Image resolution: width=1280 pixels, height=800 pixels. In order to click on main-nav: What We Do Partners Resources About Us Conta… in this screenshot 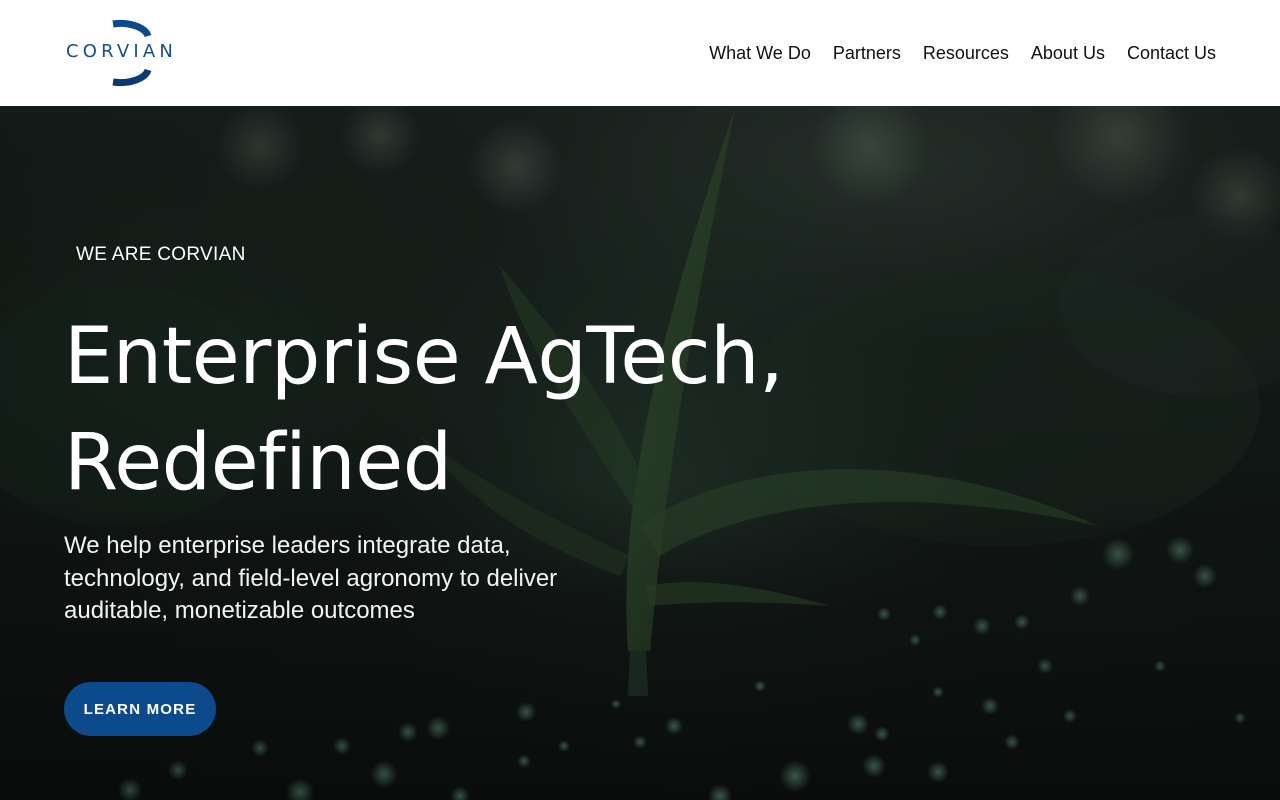, I will do `click(962, 53)`.